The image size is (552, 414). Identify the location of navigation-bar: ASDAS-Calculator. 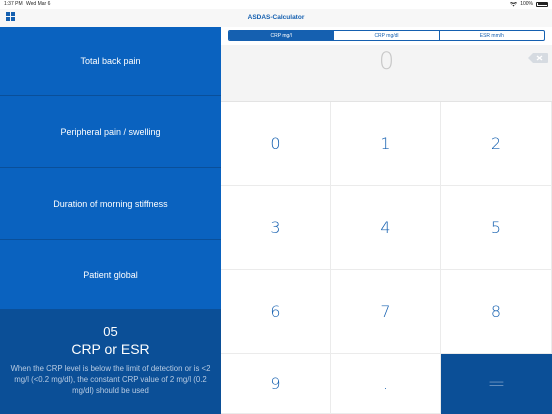
(276, 18).